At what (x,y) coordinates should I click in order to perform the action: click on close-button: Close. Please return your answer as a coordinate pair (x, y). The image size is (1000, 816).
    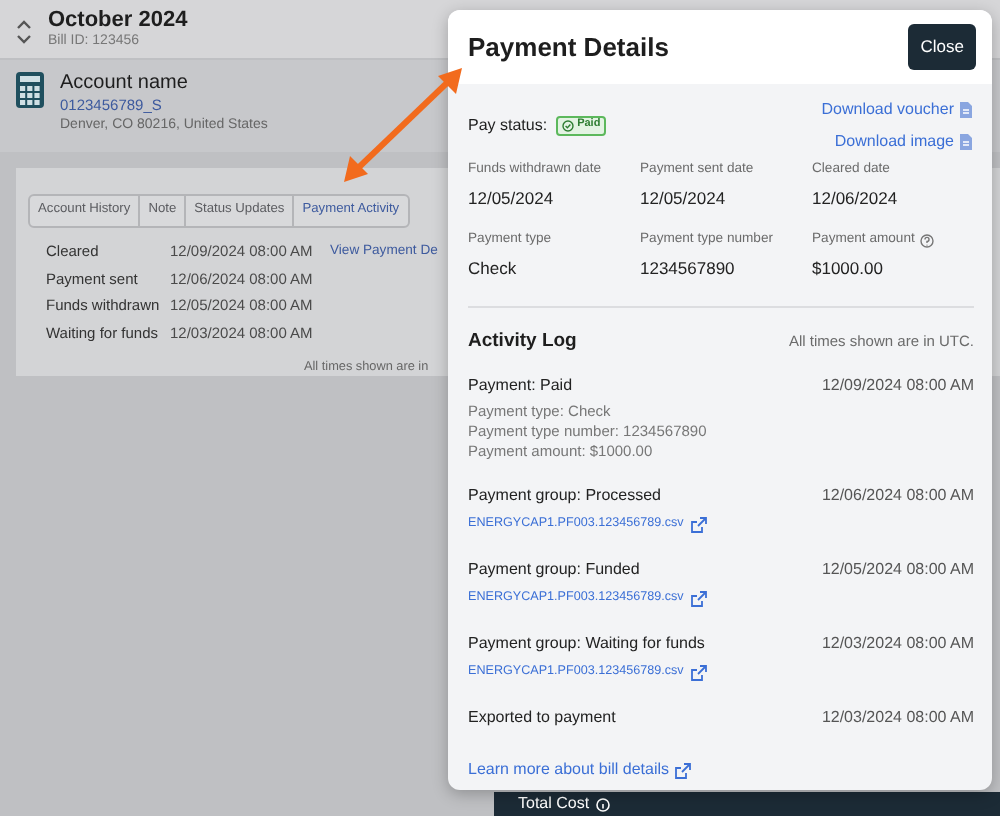
    Looking at the image, I should click on (942, 47).